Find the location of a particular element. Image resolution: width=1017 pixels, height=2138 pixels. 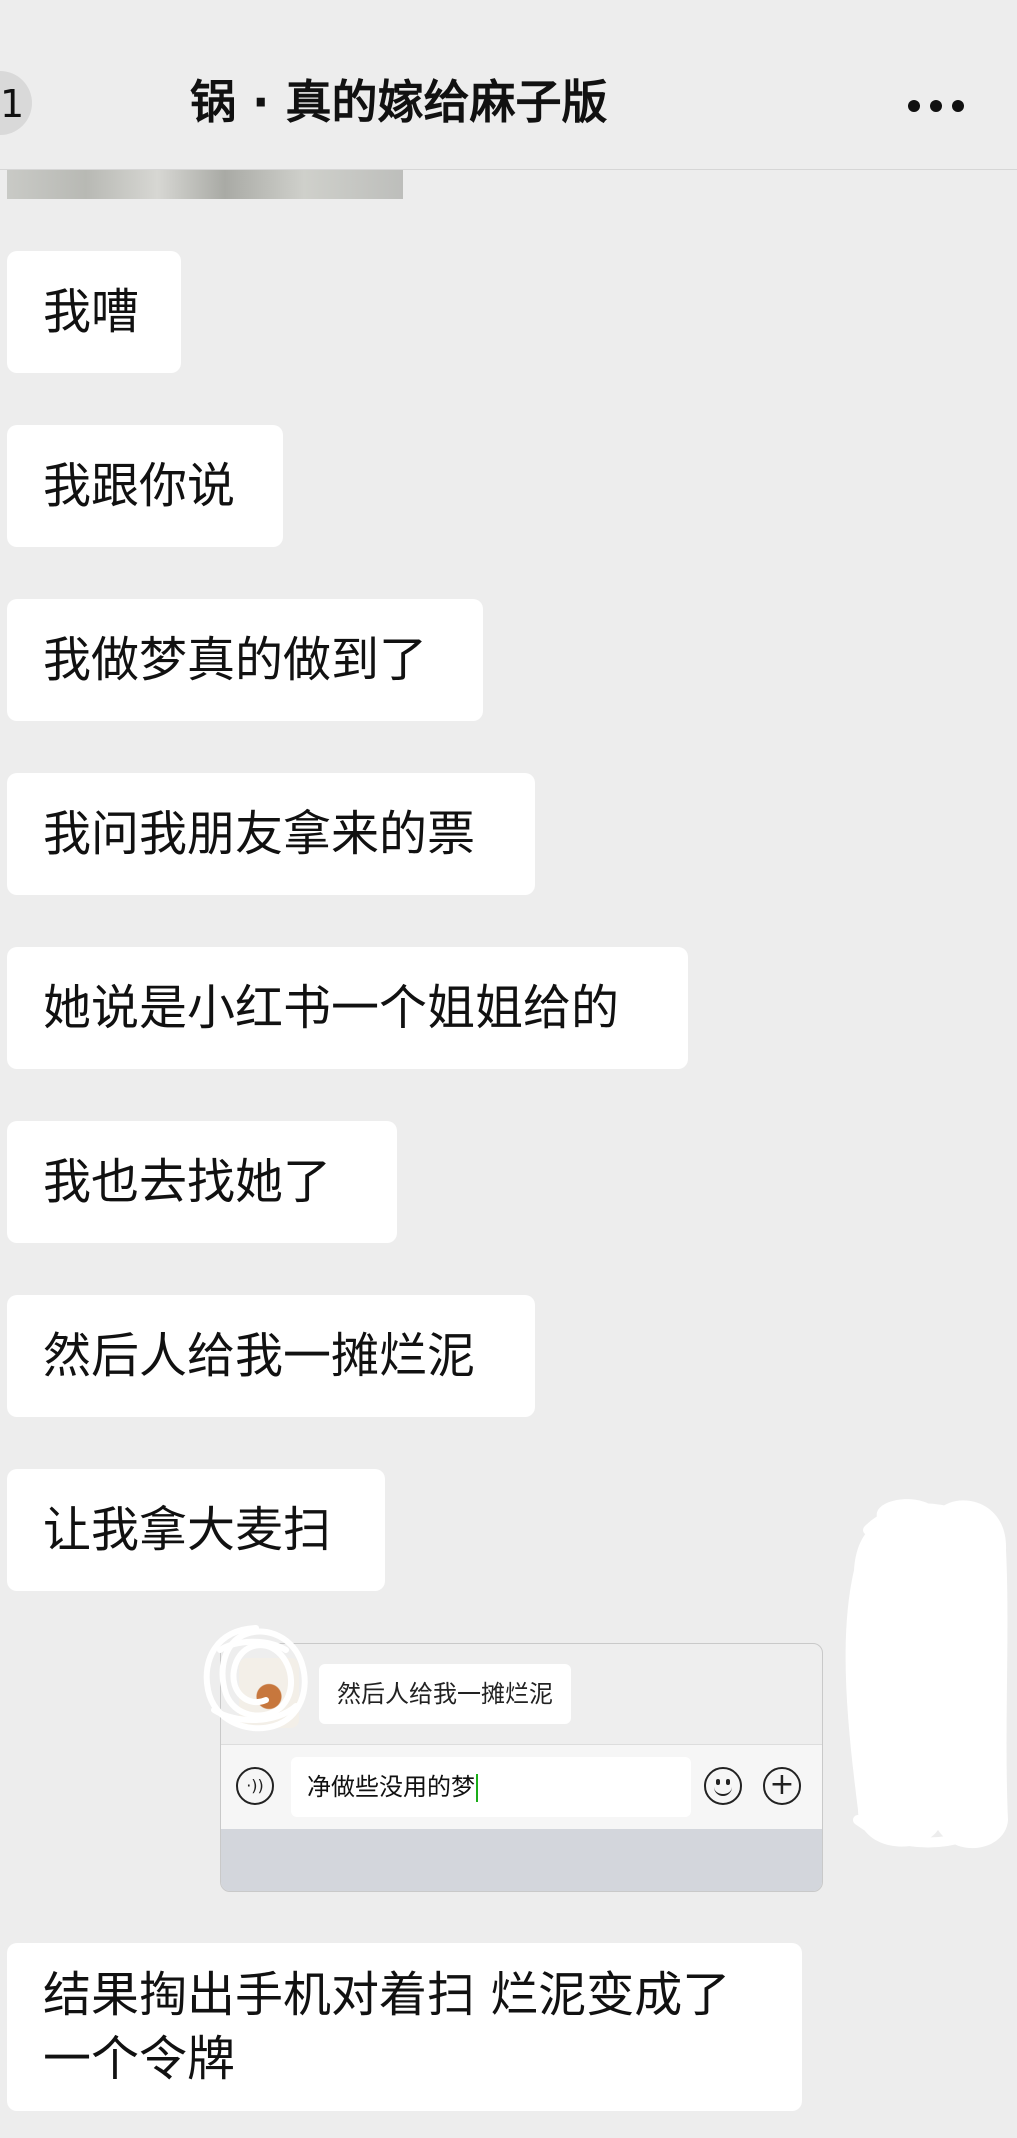

emoji-icon is located at coordinates (723, 1786).